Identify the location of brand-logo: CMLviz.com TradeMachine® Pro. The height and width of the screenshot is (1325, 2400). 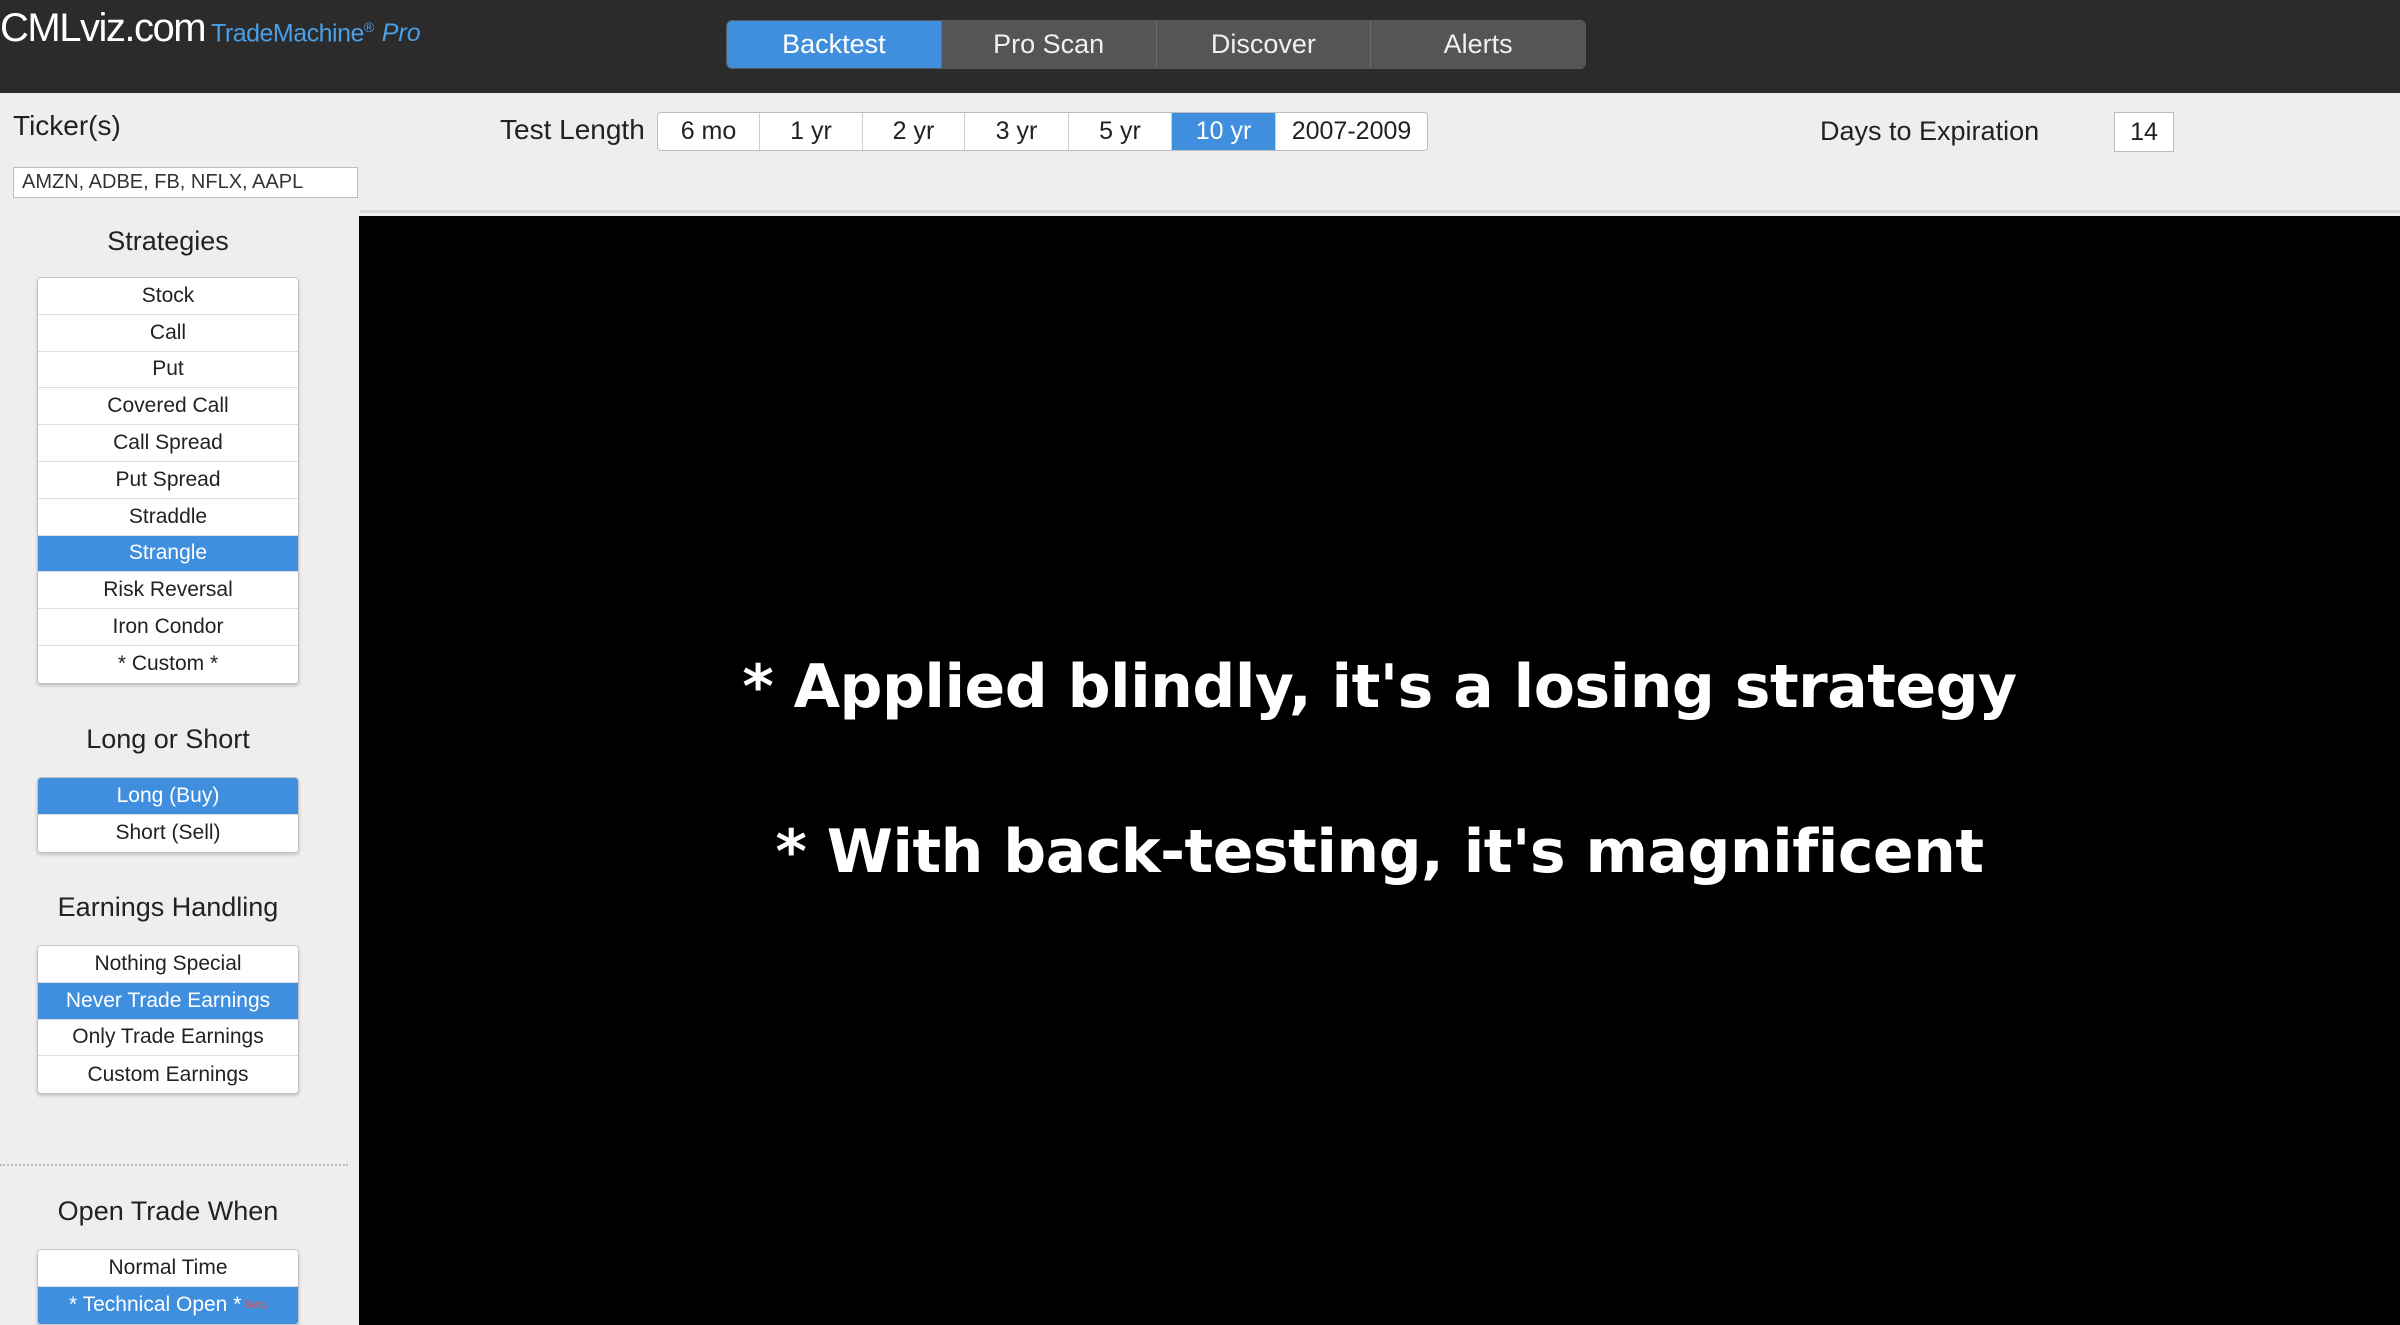
(210, 31).